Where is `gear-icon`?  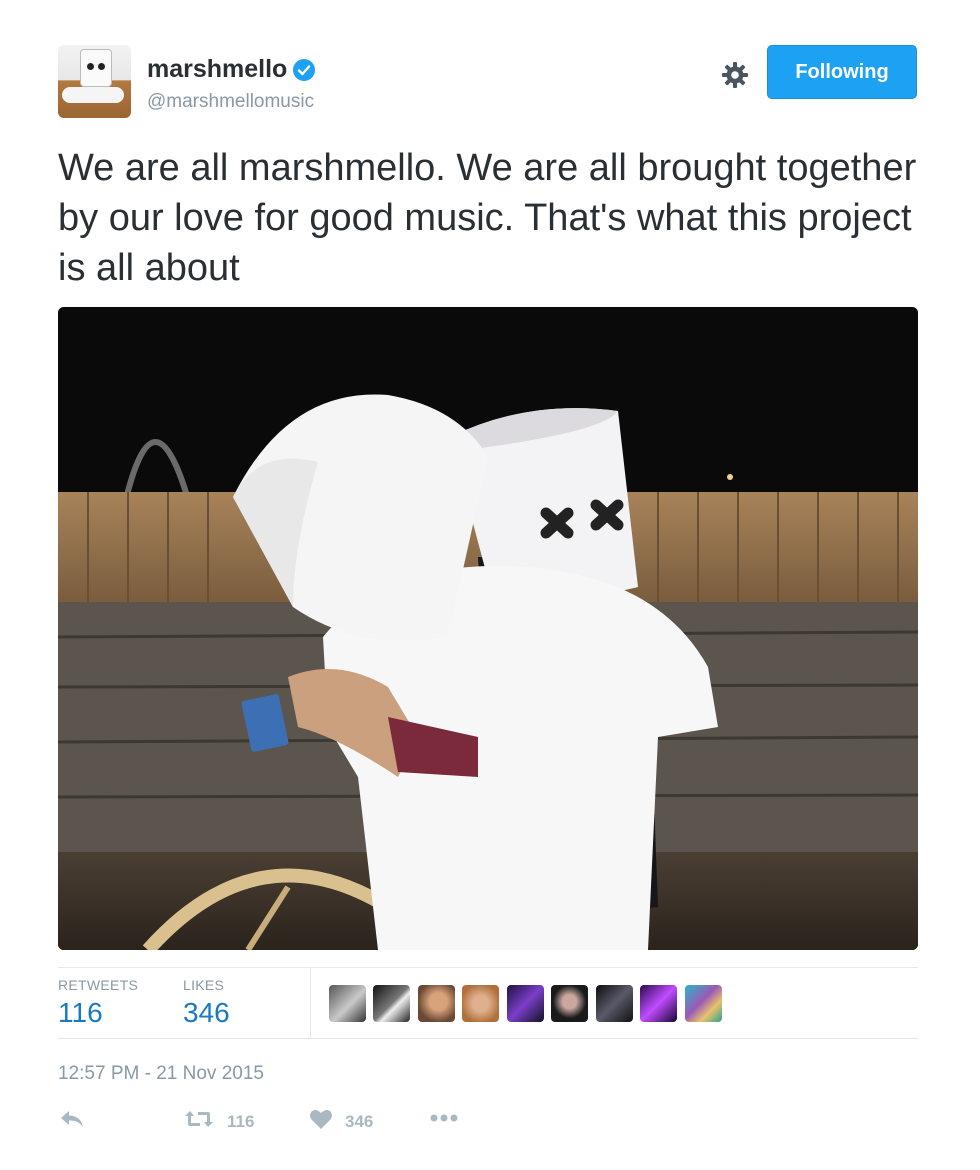 gear-icon is located at coordinates (735, 75).